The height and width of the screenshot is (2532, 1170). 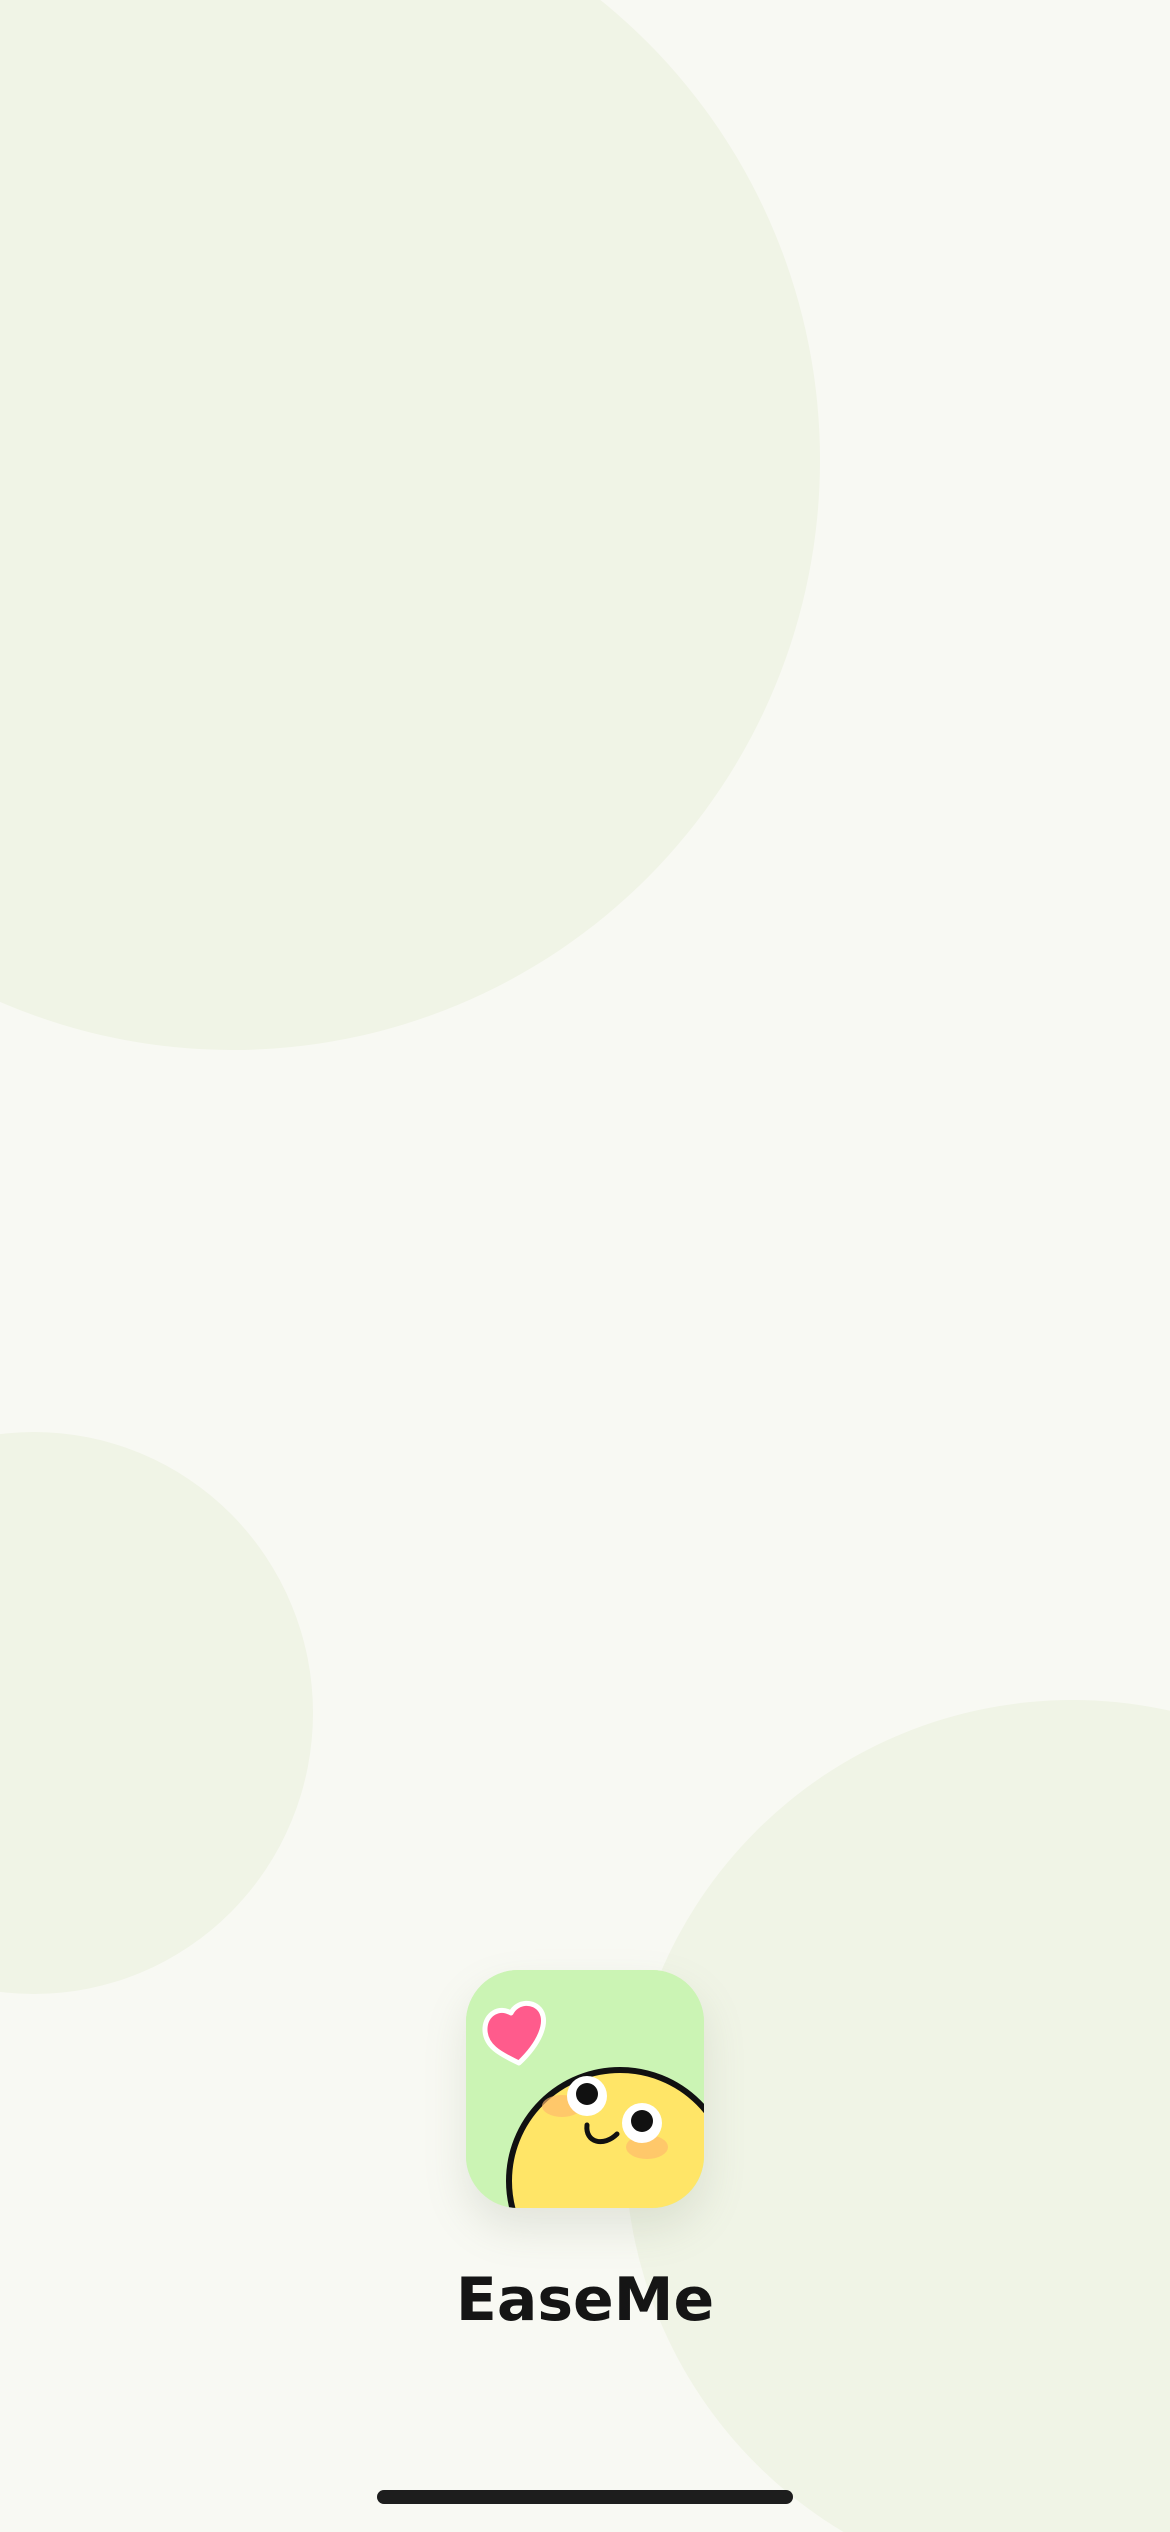 What do you see at coordinates (587, 2096) in the screenshot?
I see `left-eye` at bounding box center [587, 2096].